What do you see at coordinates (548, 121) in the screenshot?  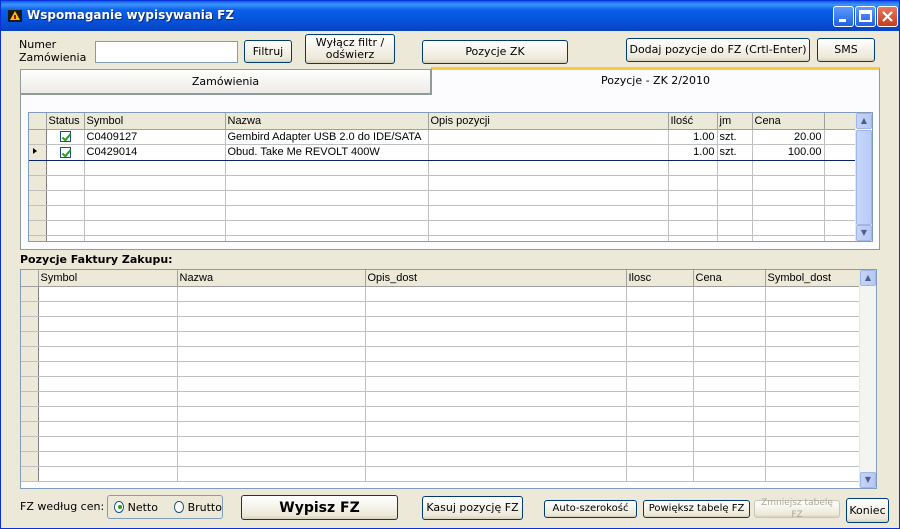 I see `zk-col-opis: Opis pozycji` at bounding box center [548, 121].